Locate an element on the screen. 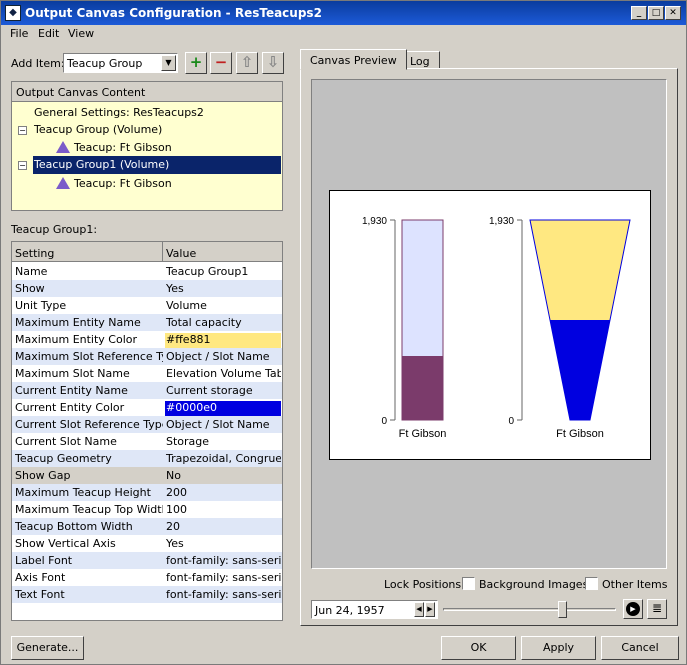 This screenshot has width=687, height=665. play-icon: ▶ is located at coordinates (633, 609).